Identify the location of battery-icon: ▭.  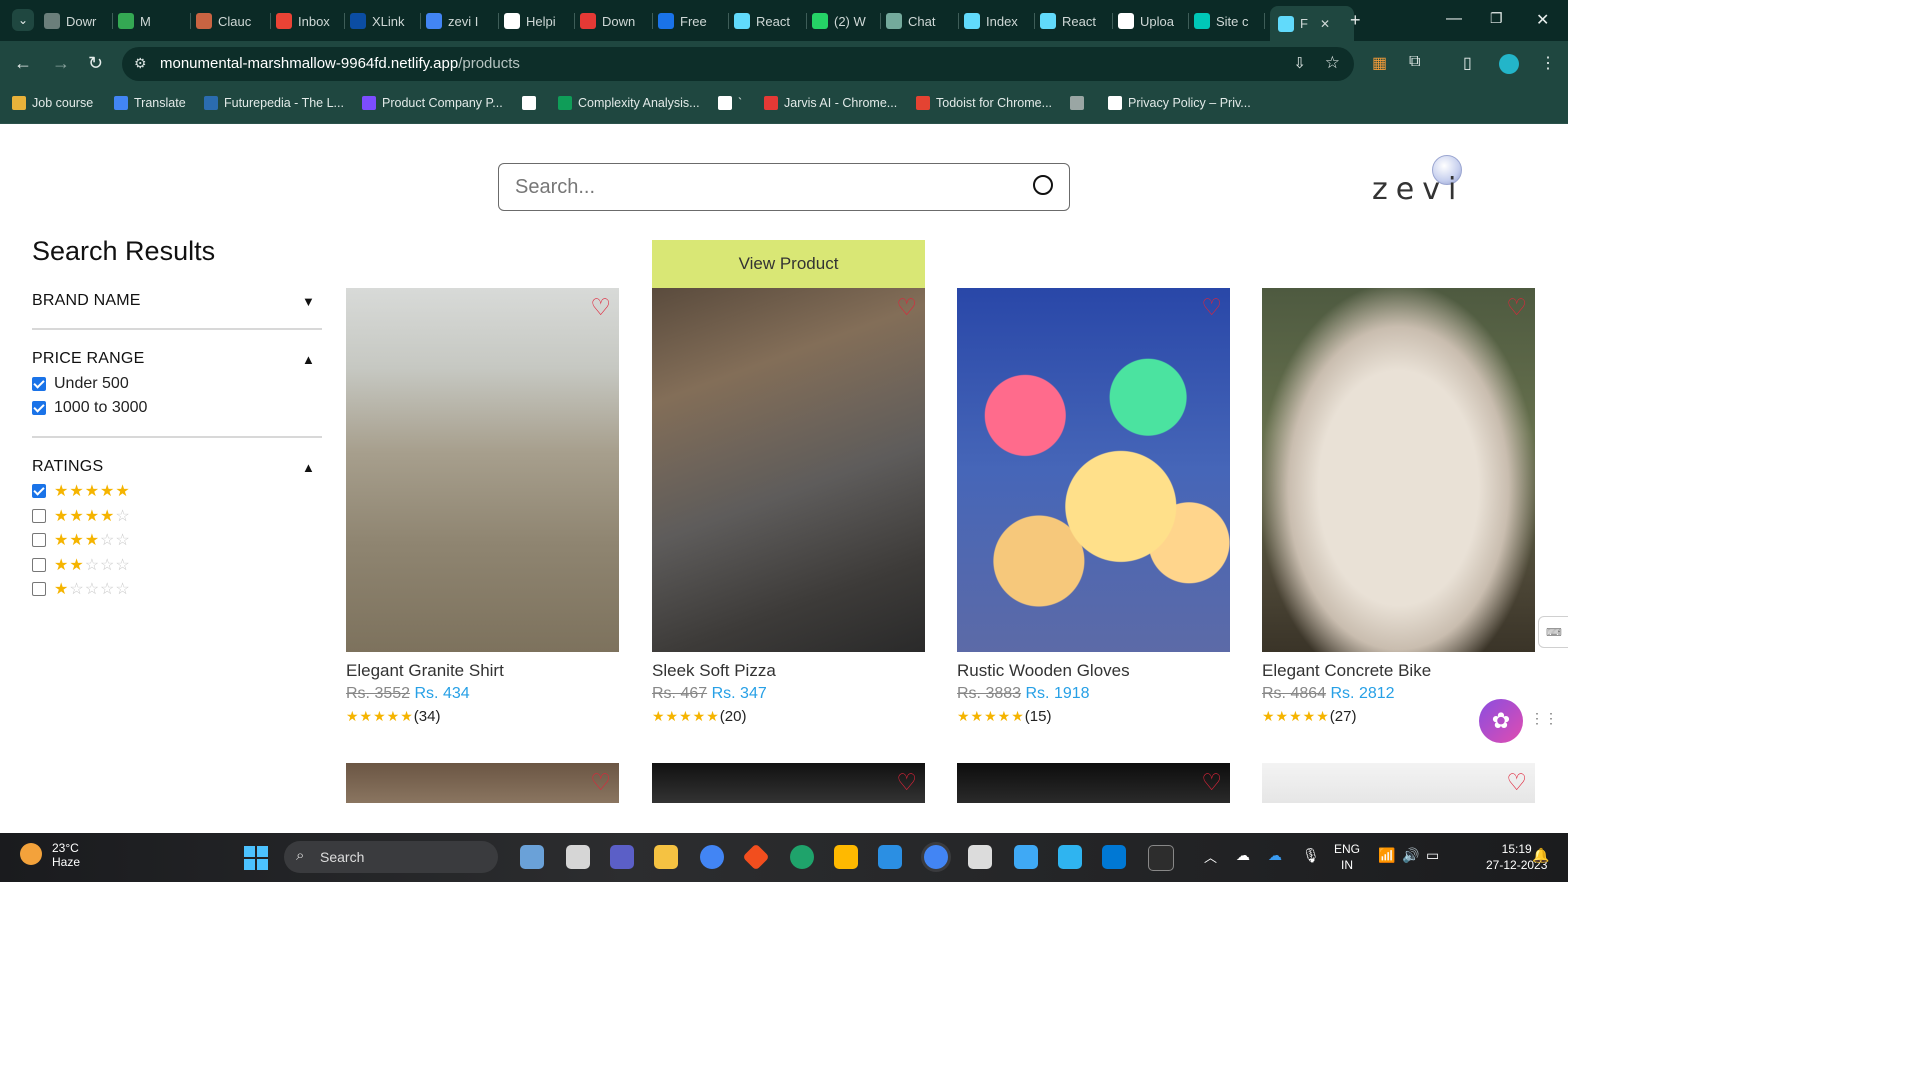
(1432, 855).